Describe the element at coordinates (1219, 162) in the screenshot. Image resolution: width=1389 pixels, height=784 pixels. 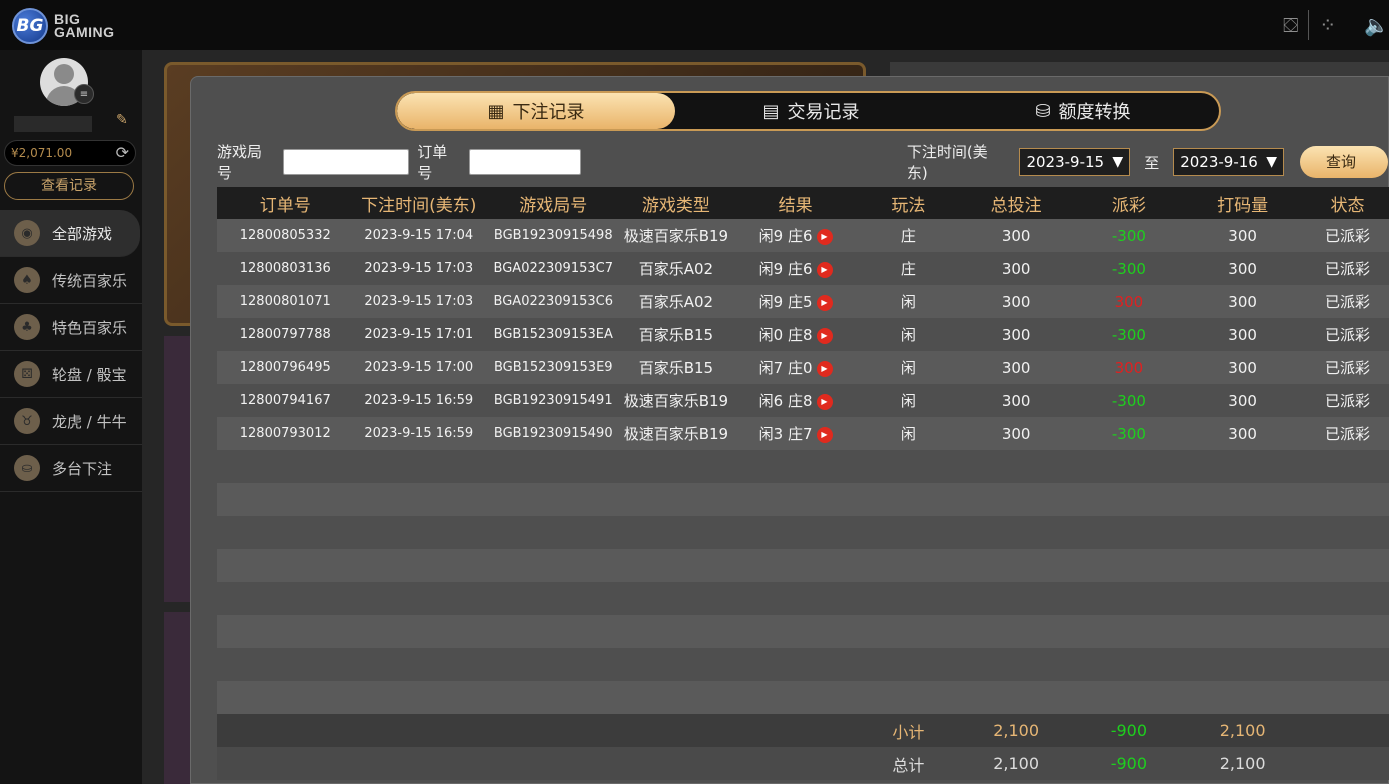
I see `date-to-value: 2023-9-16` at that location.